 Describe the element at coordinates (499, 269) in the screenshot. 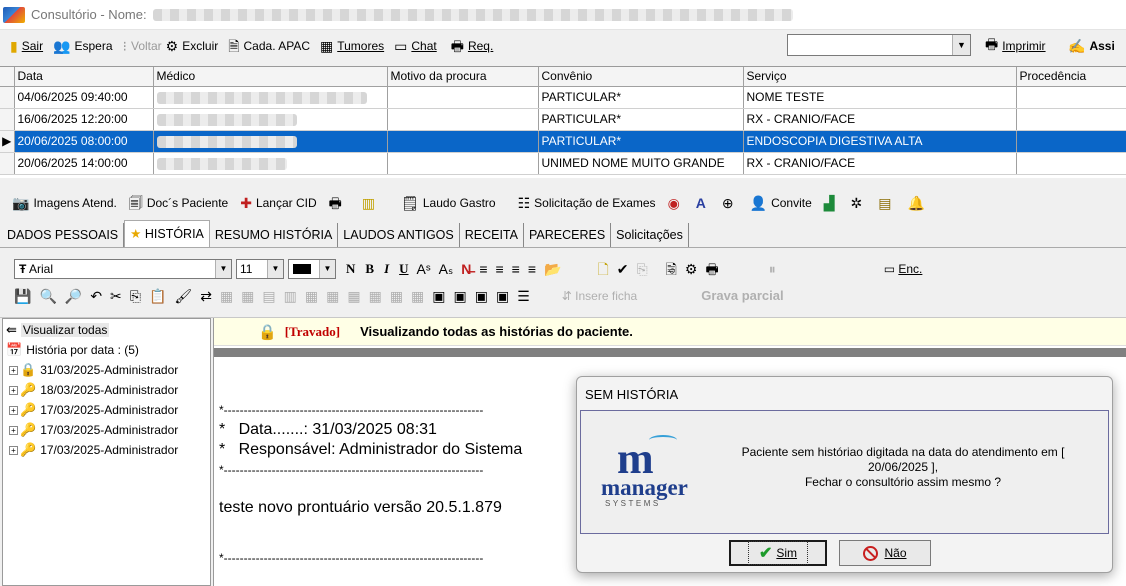

I see `align-center-icon: ≡` at that location.